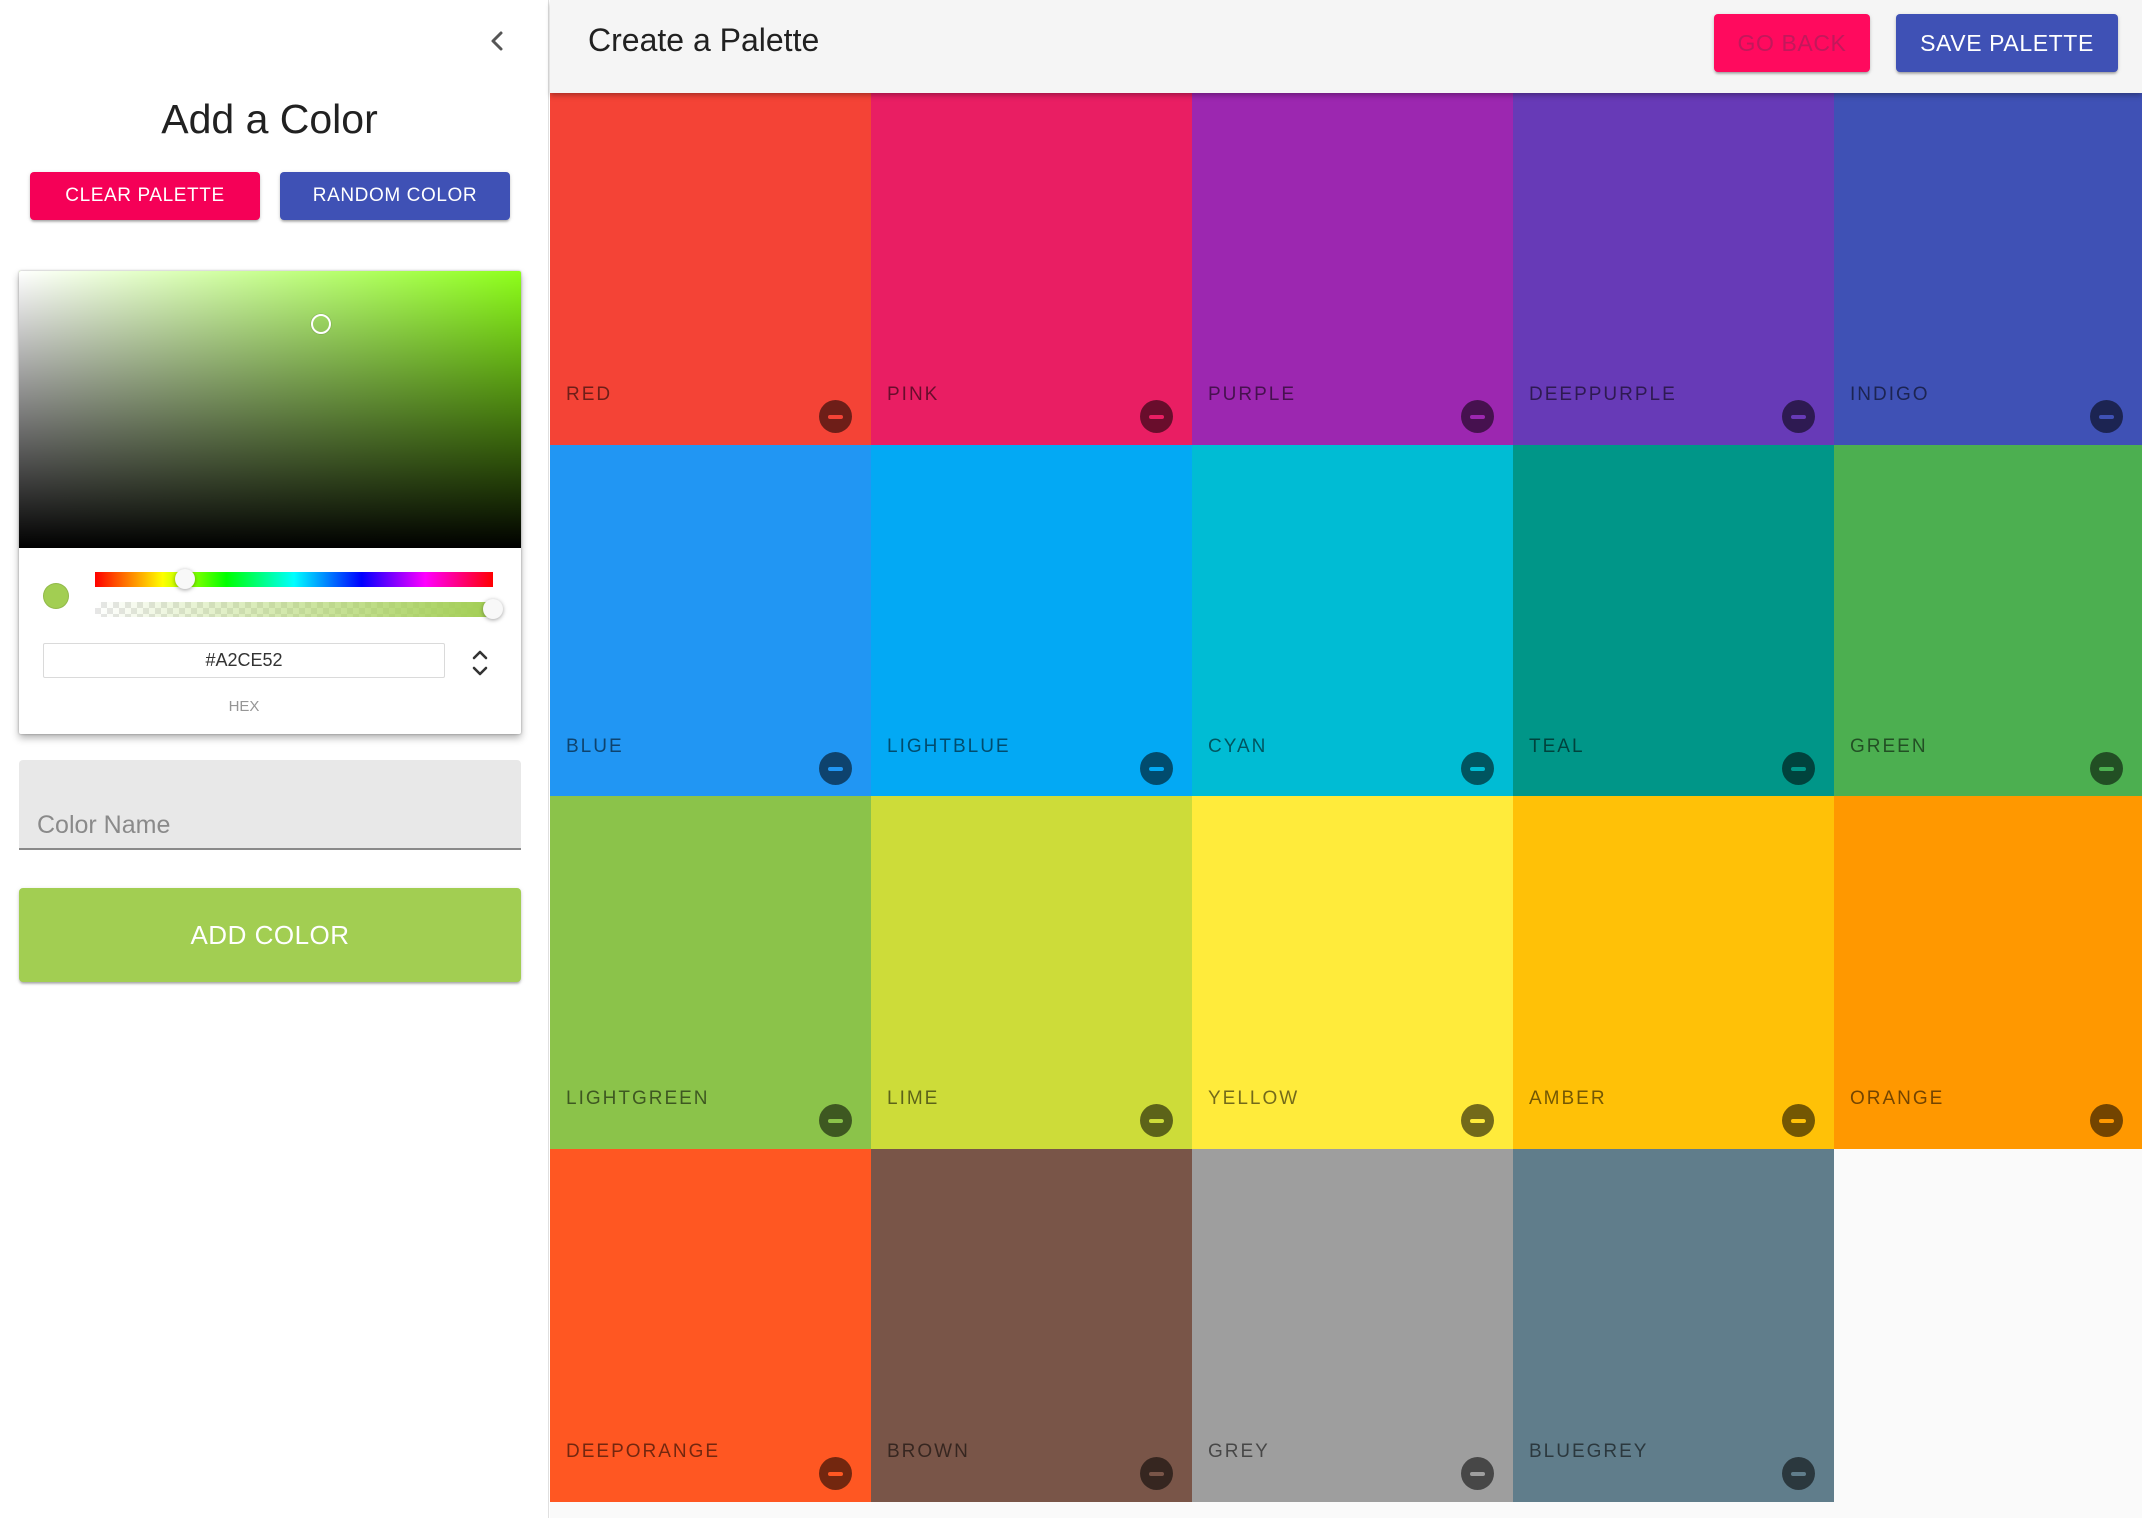 This screenshot has width=2142, height=1518. I want to click on drawer-title: Add a Color, so click(269, 119).